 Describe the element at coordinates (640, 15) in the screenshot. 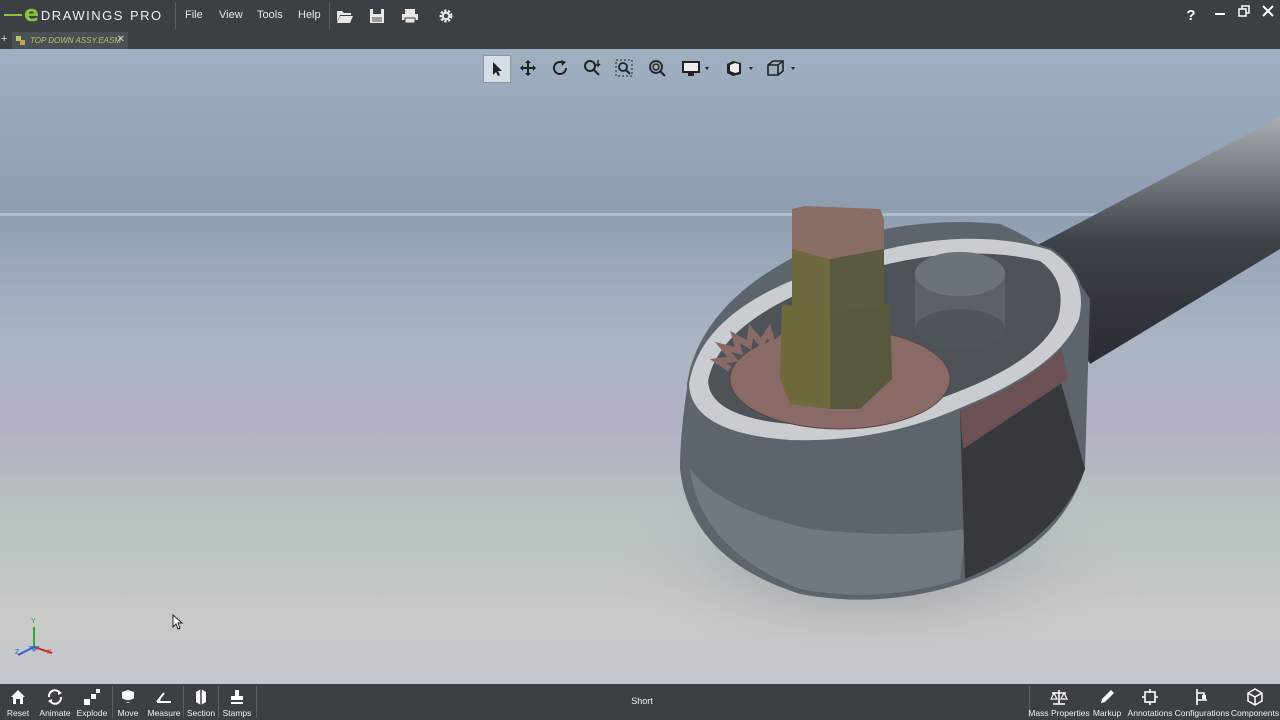

I see `title-bar: e DRAWINGS PRO File View Tools Help ?` at that location.